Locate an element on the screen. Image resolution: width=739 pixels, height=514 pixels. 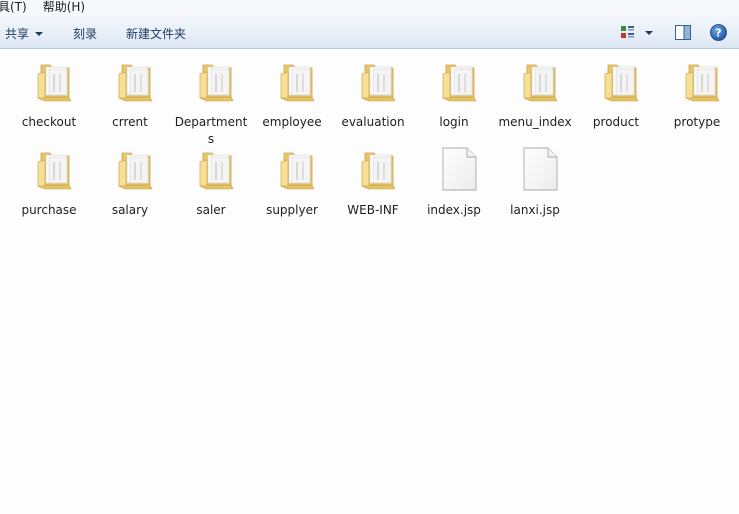
item-label: checkout is located at coordinates (49, 122).